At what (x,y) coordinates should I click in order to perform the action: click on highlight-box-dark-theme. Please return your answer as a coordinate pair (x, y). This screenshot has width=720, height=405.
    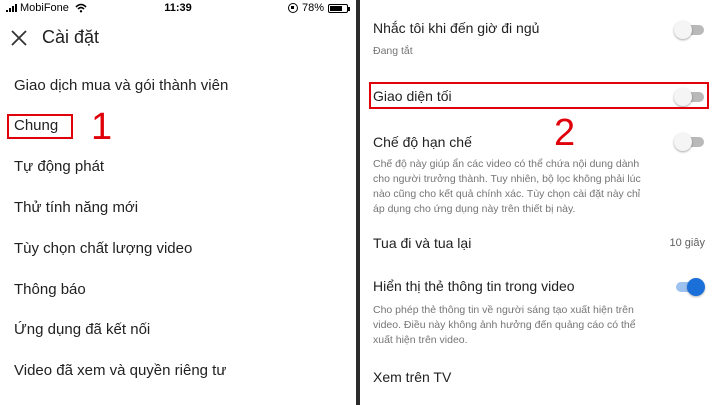
    Looking at the image, I should click on (539, 95).